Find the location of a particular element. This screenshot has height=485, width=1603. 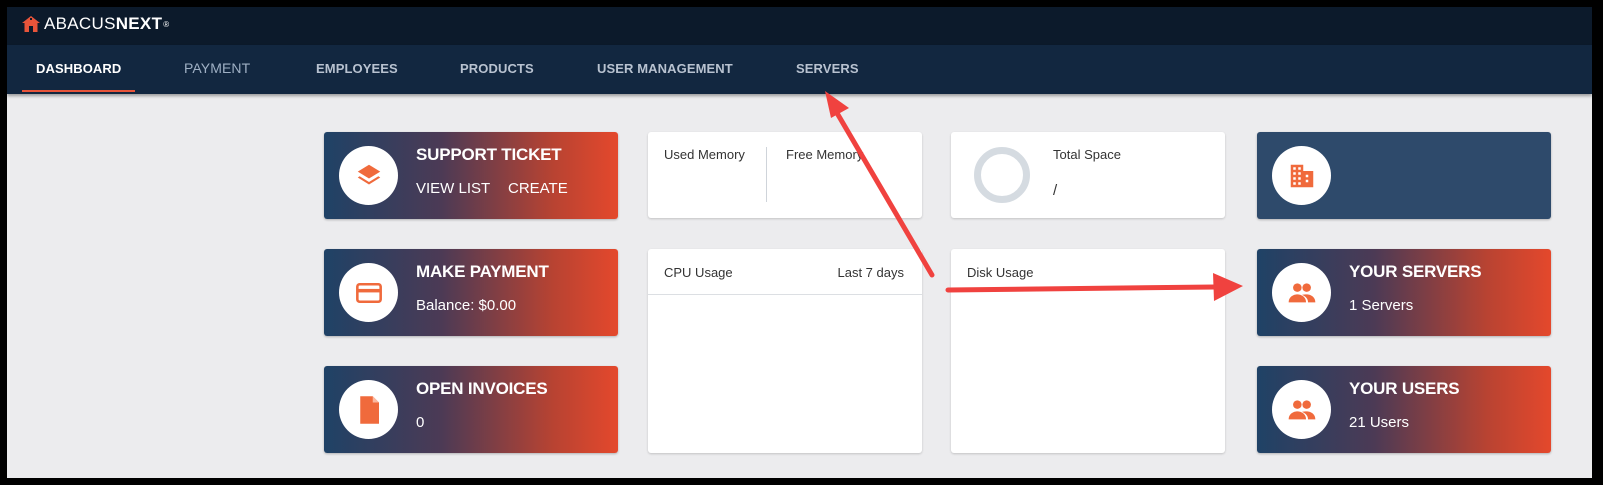

tab-employees: EMPLOYEES is located at coordinates (357, 69).